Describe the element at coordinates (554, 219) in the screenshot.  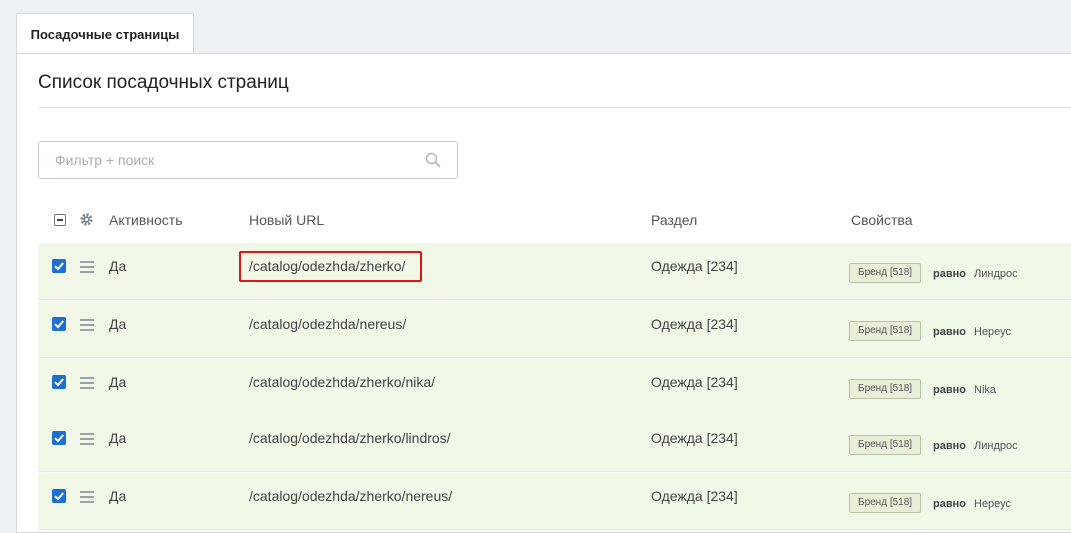
I see `table-header: Активность Новый URL Раздел Свойства` at that location.